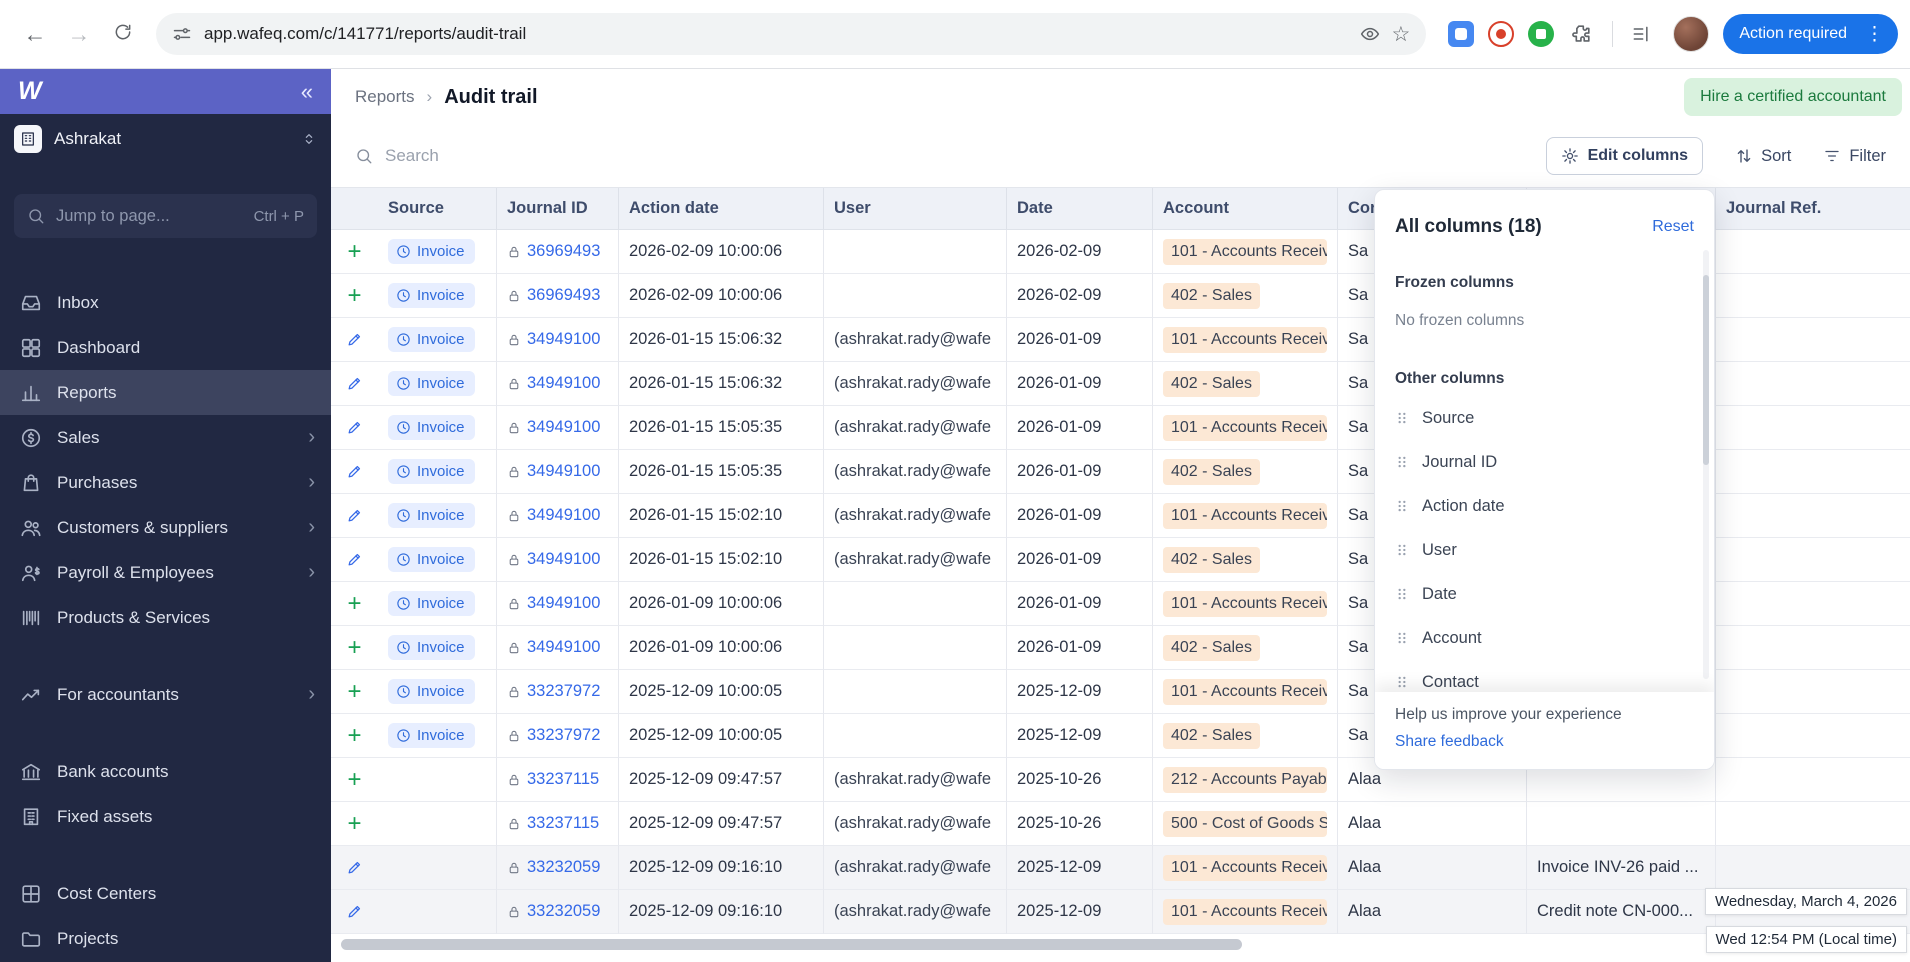 The height and width of the screenshot is (962, 1910). Describe the element at coordinates (1461, 34) in the screenshot. I see `extension-blue-icon` at that location.